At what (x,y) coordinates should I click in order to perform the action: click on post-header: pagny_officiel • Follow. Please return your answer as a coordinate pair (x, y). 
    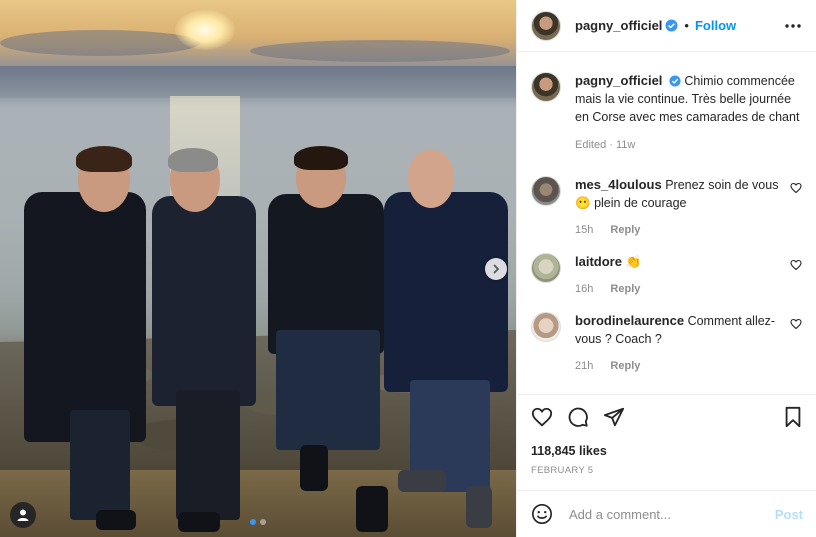
    Looking at the image, I should click on (666, 26).